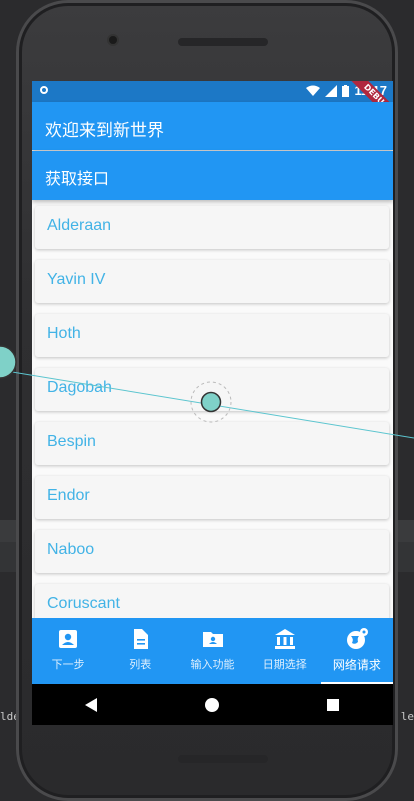 The height and width of the screenshot is (801, 414). What do you see at coordinates (212, 175) in the screenshot?
I see `fetch-api-button: 获取接口` at bounding box center [212, 175].